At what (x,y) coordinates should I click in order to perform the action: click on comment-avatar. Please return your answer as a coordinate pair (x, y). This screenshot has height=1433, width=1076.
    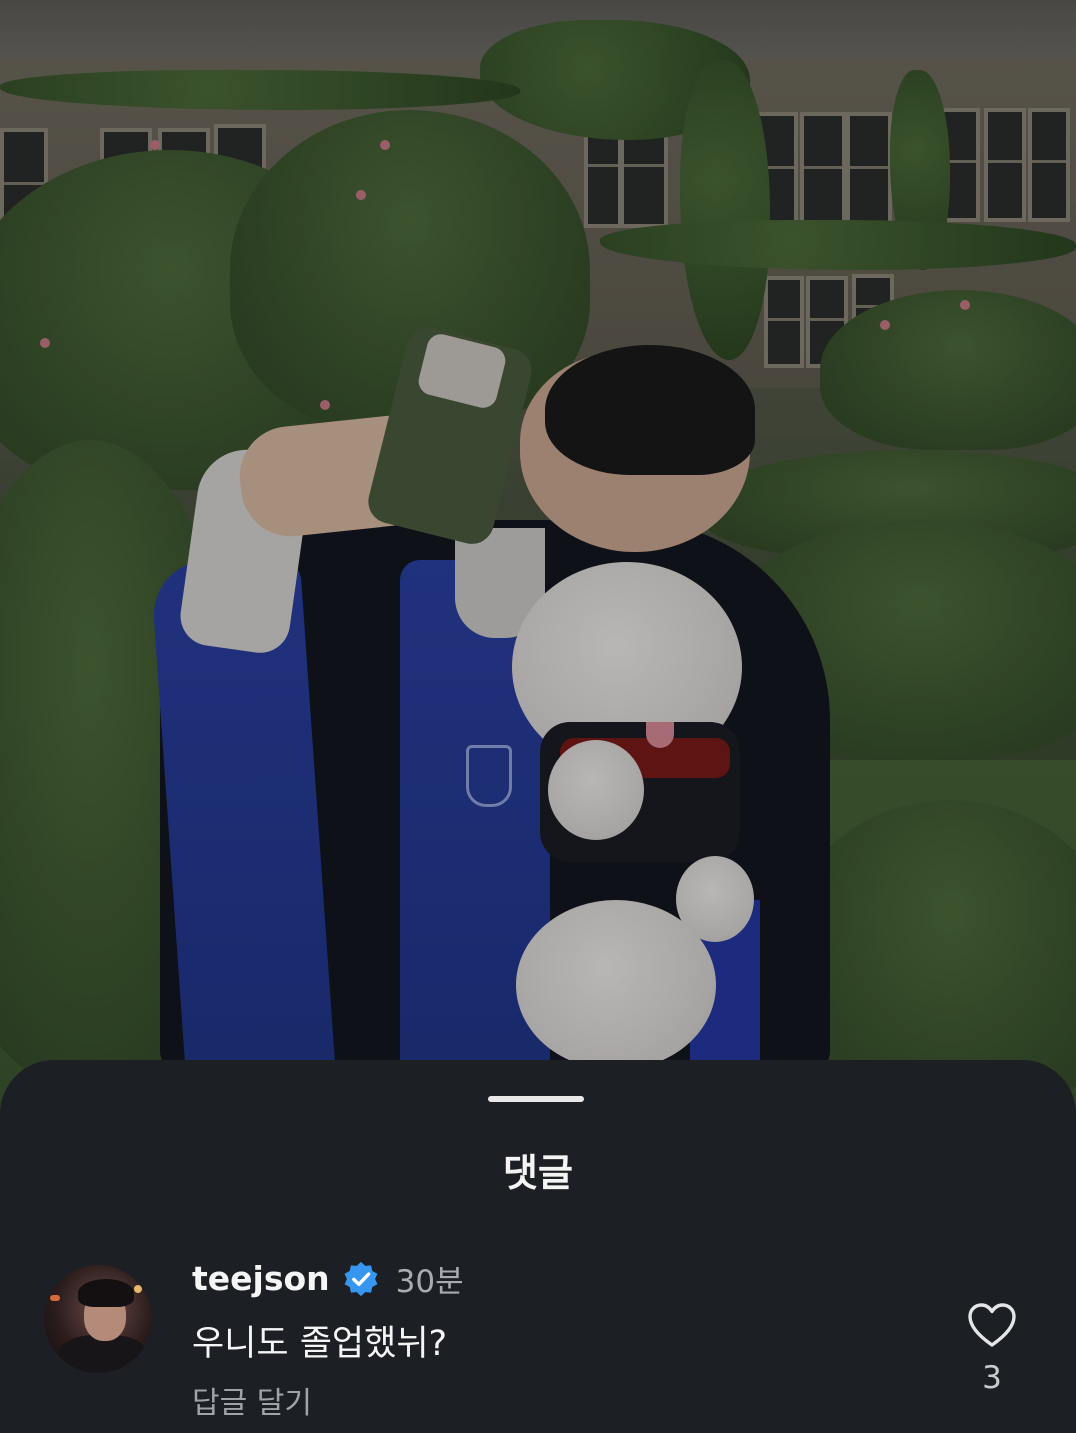
    Looking at the image, I should click on (98, 1319).